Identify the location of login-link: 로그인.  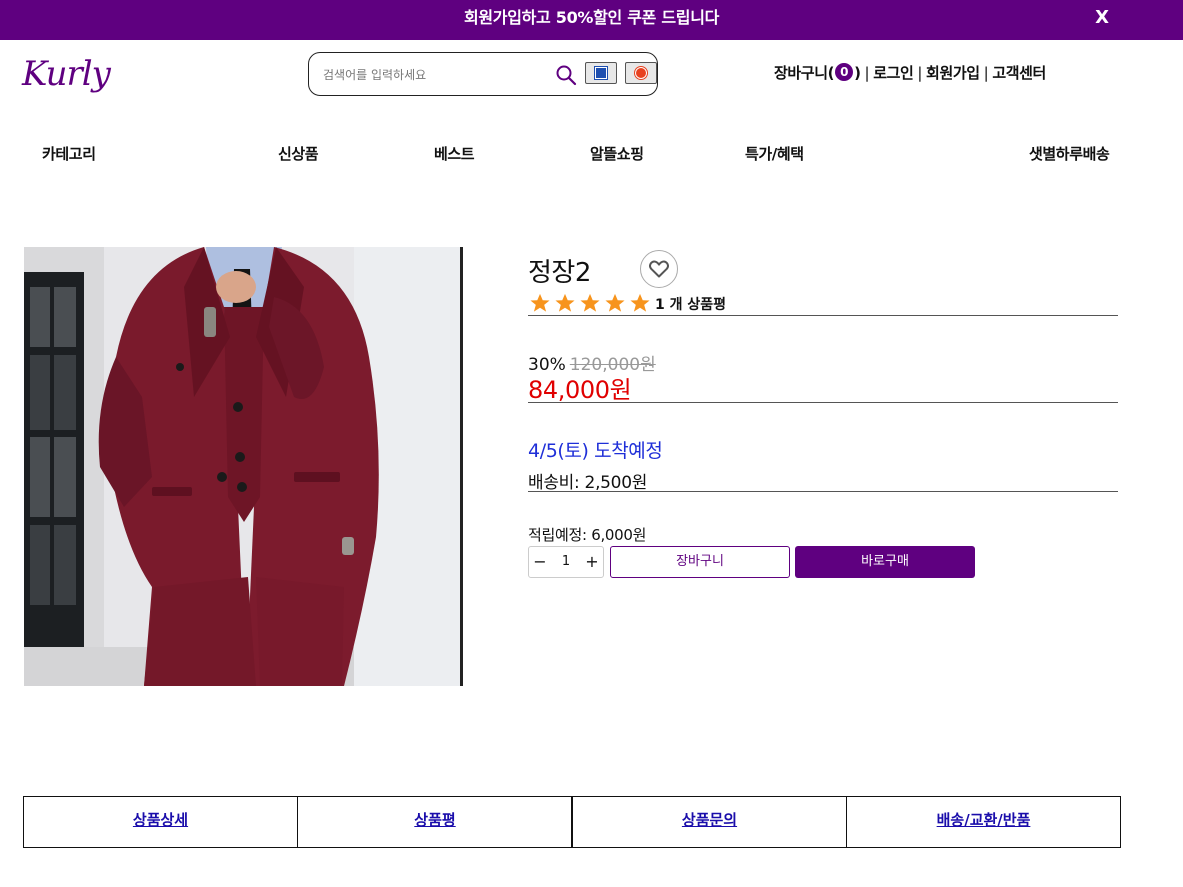
(893, 73).